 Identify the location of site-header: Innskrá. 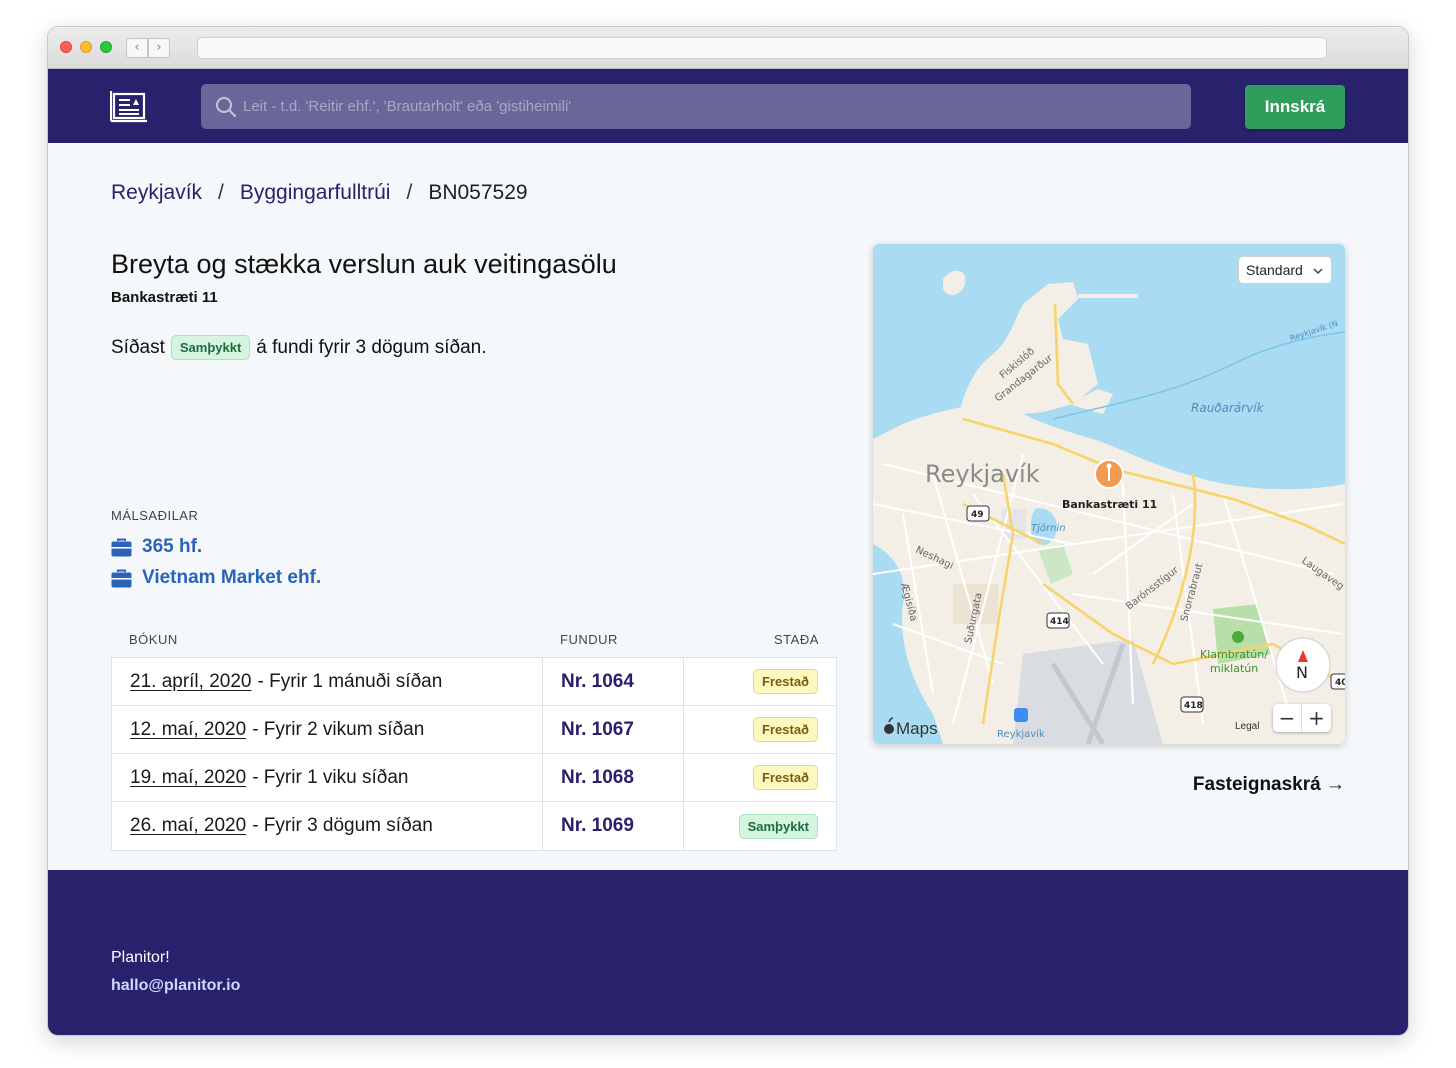
(728, 106).